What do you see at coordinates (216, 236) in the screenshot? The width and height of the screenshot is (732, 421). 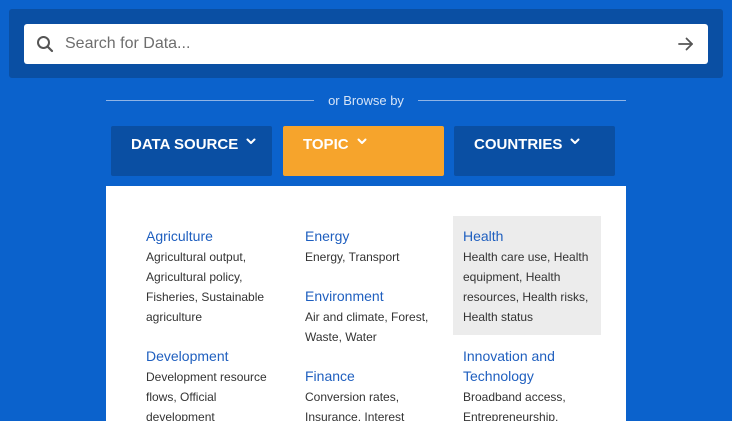 I see `topic-title: Agriculture` at bounding box center [216, 236].